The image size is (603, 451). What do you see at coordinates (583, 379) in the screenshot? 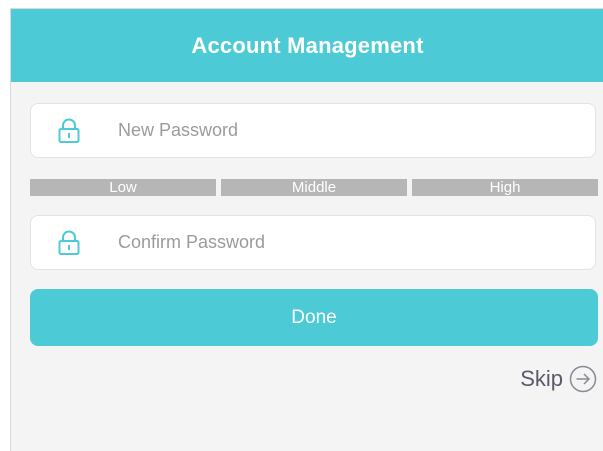
I see `arrow-right-circle-icon` at bounding box center [583, 379].